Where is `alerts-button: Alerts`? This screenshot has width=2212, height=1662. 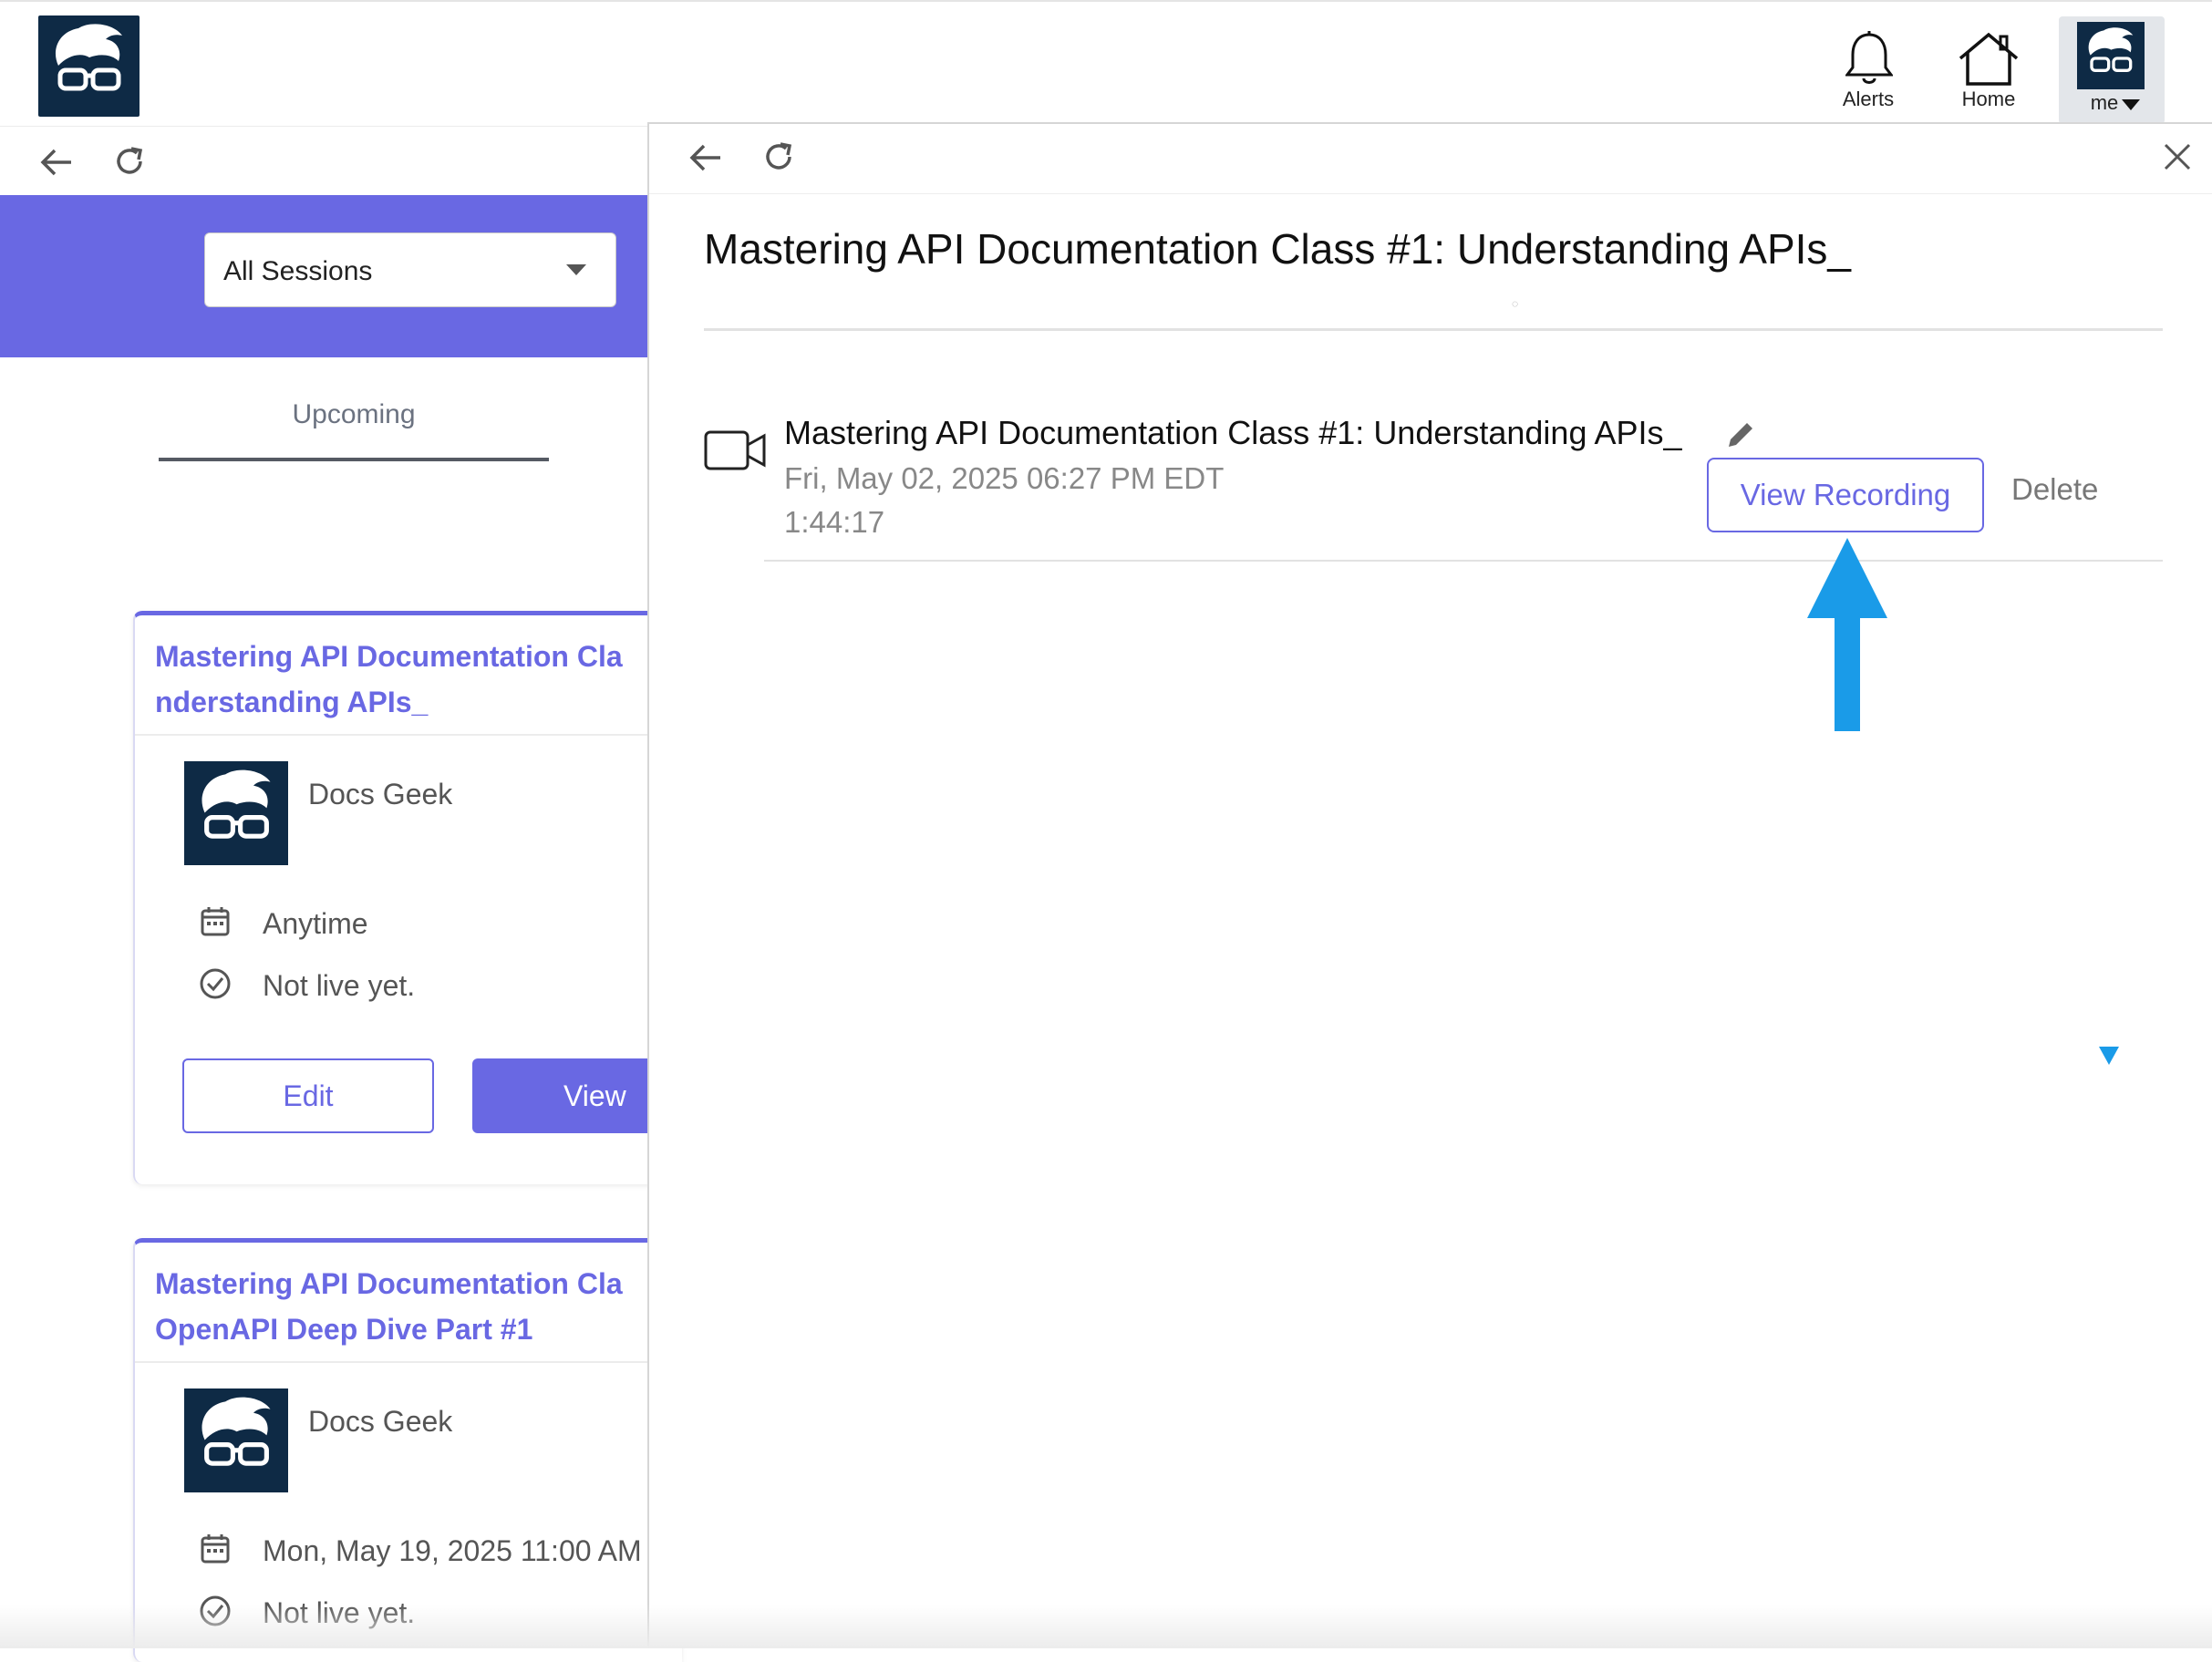
alerts-button: Alerts is located at coordinates (1868, 73).